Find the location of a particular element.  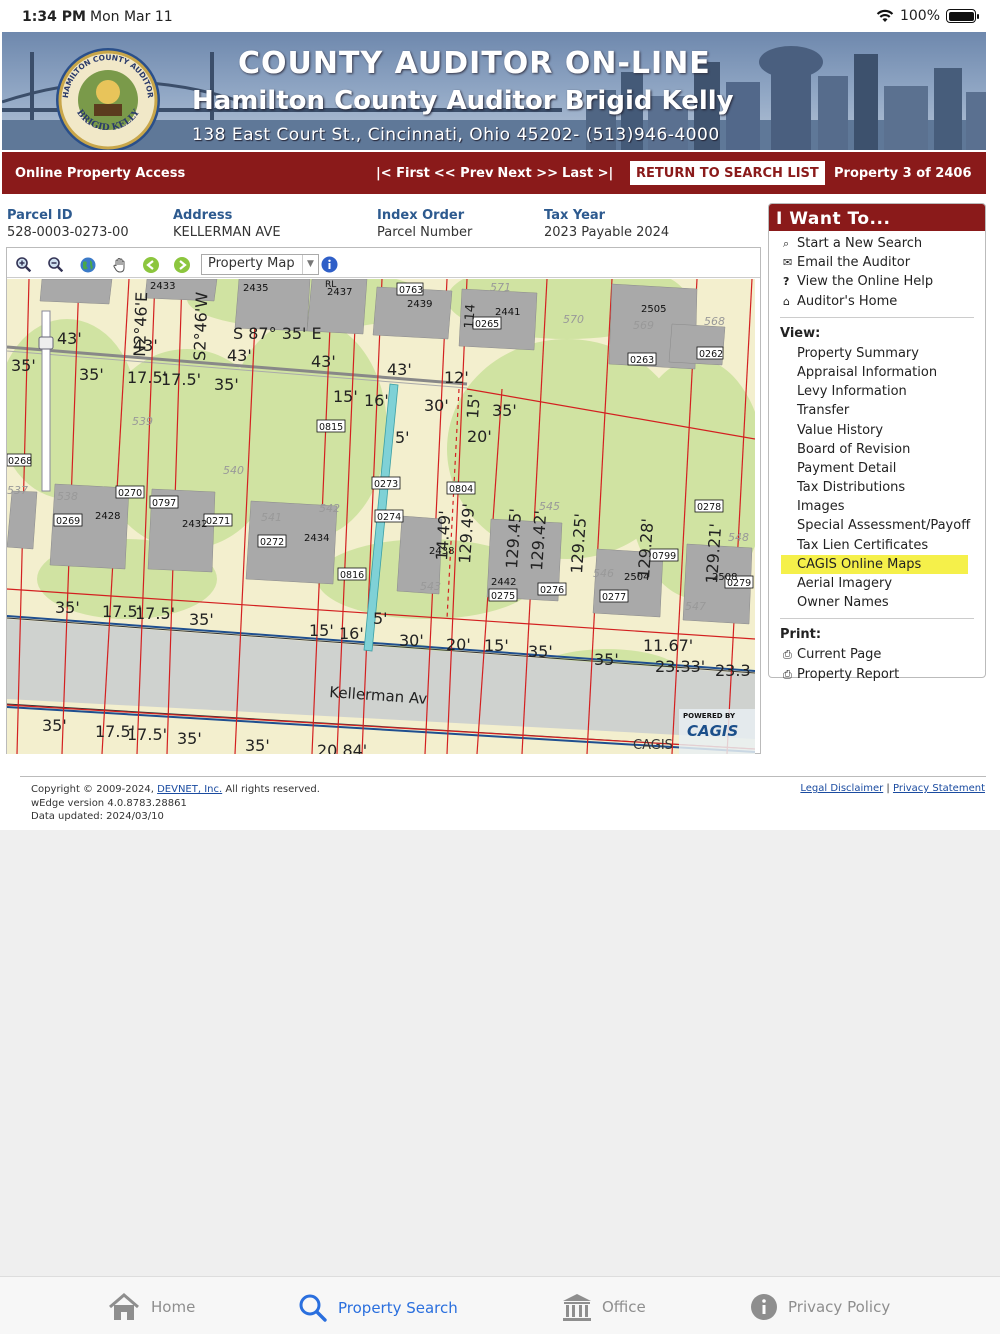

svg-text: POWERED BY is located at coordinates (709, 716).